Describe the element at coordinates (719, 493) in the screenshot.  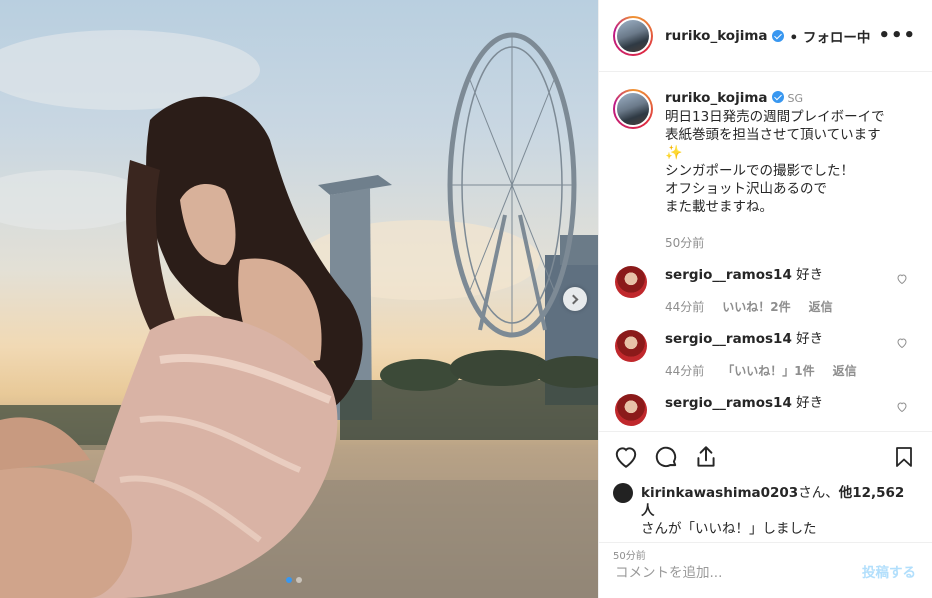
I see `liker-username: kirinkawashima0203` at that location.